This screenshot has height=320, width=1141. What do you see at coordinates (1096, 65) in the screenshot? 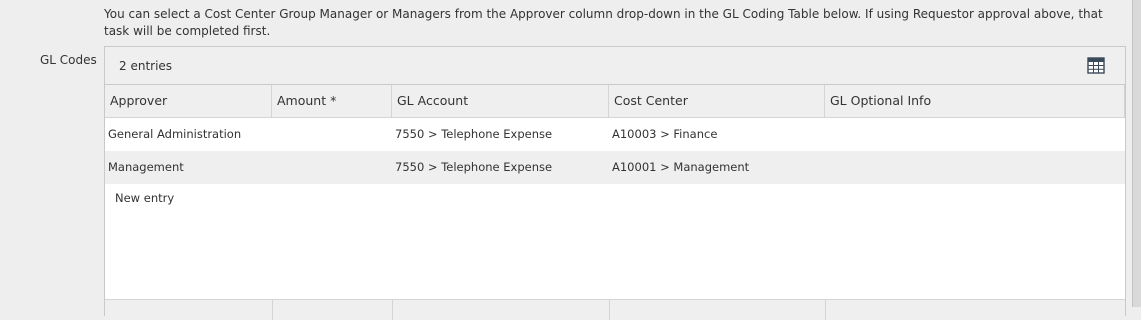
I see `table-icon` at bounding box center [1096, 65].